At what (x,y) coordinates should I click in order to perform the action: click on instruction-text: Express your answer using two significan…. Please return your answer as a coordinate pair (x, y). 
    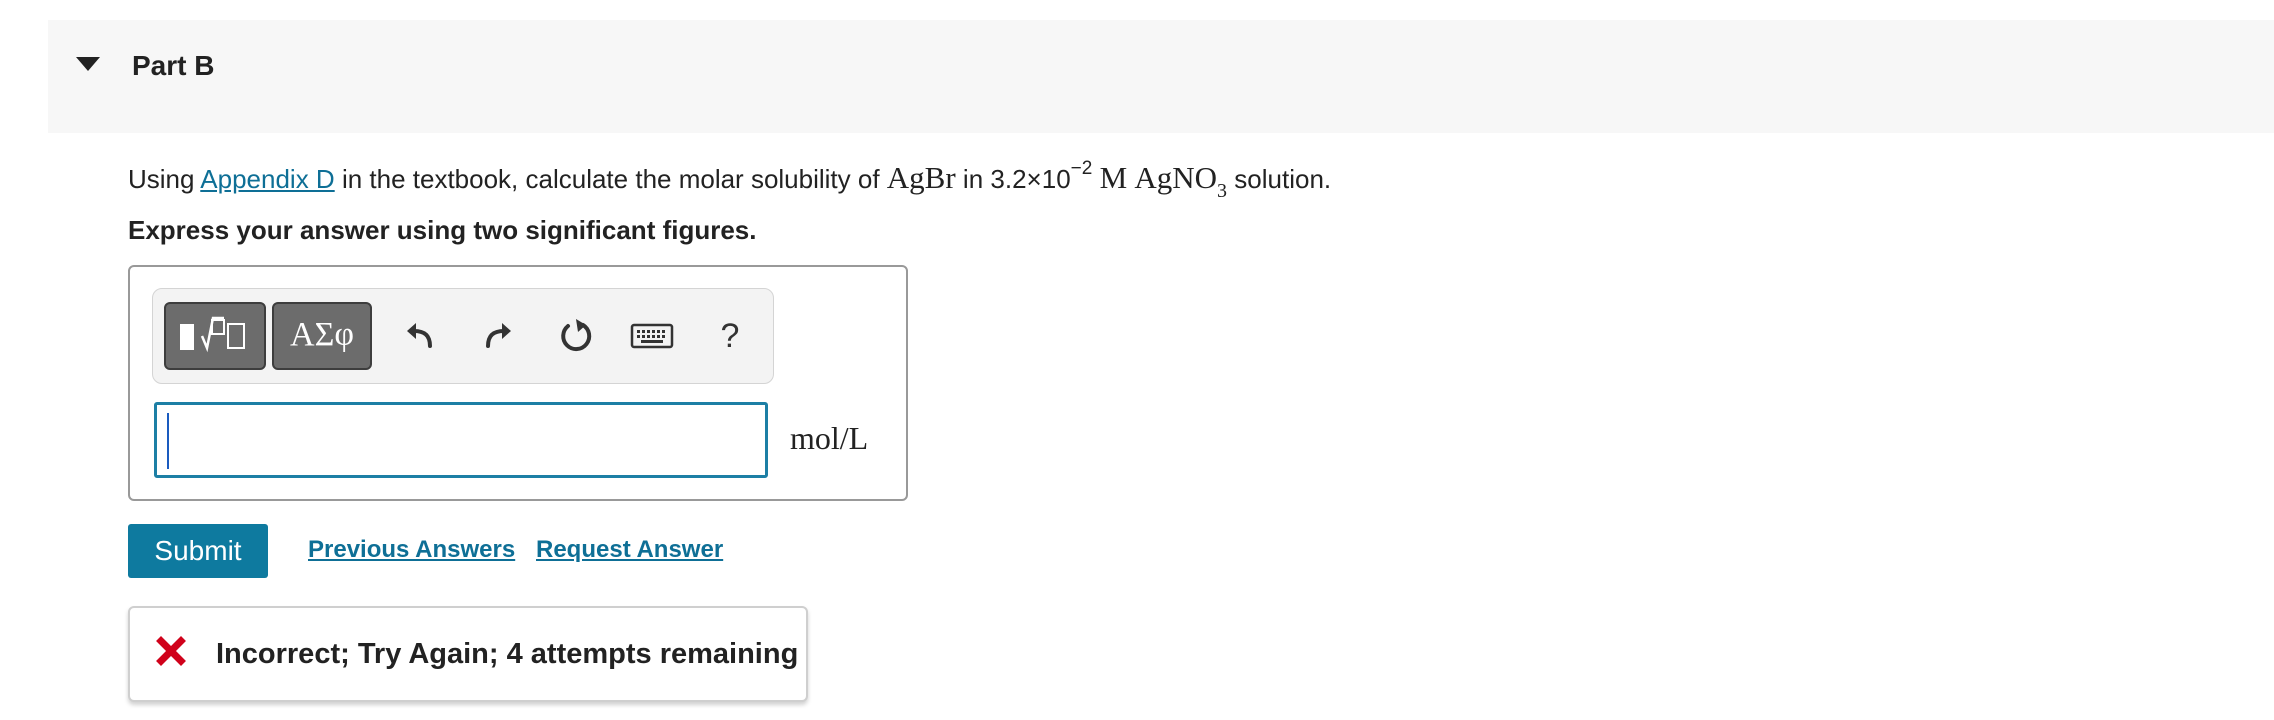
    Looking at the image, I should click on (442, 230).